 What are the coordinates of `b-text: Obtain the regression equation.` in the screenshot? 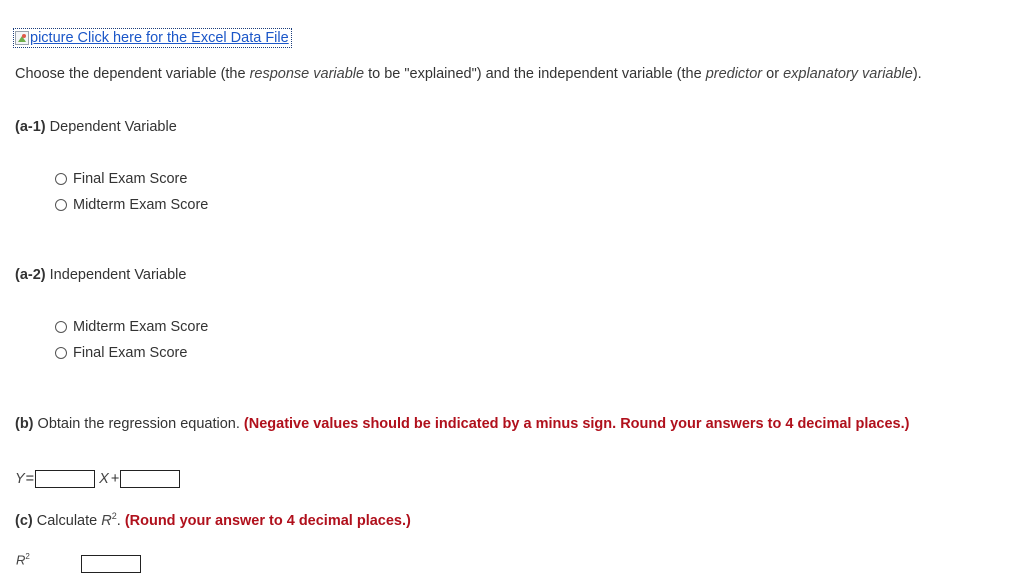 It's located at (138, 424).